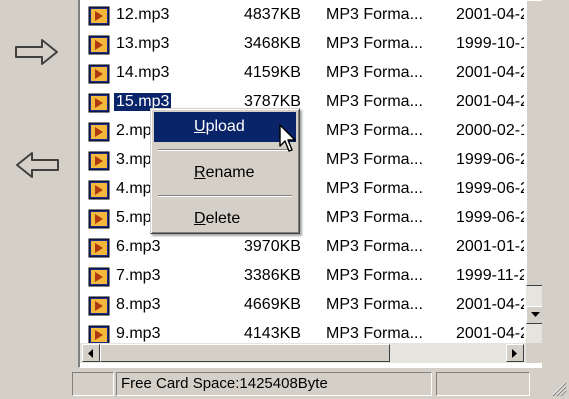 This screenshot has height=399, width=569. What do you see at coordinates (302, 15) in the screenshot?
I see `file-row: 12.mp3 4837KB MP3 Forma... 2001-04-2` at bounding box center [302, 15].